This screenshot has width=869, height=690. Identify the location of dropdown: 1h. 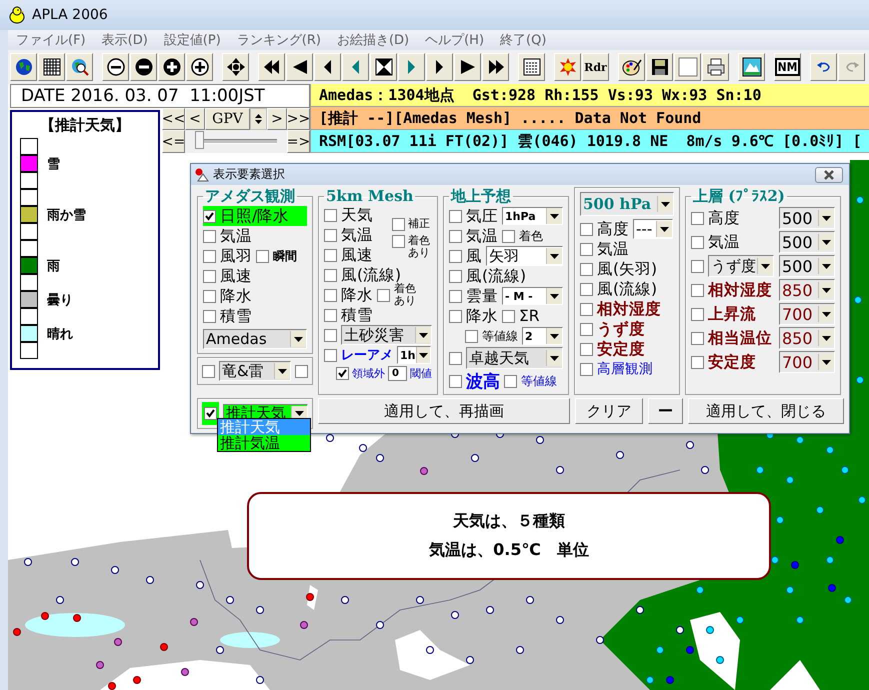
(414, 355).